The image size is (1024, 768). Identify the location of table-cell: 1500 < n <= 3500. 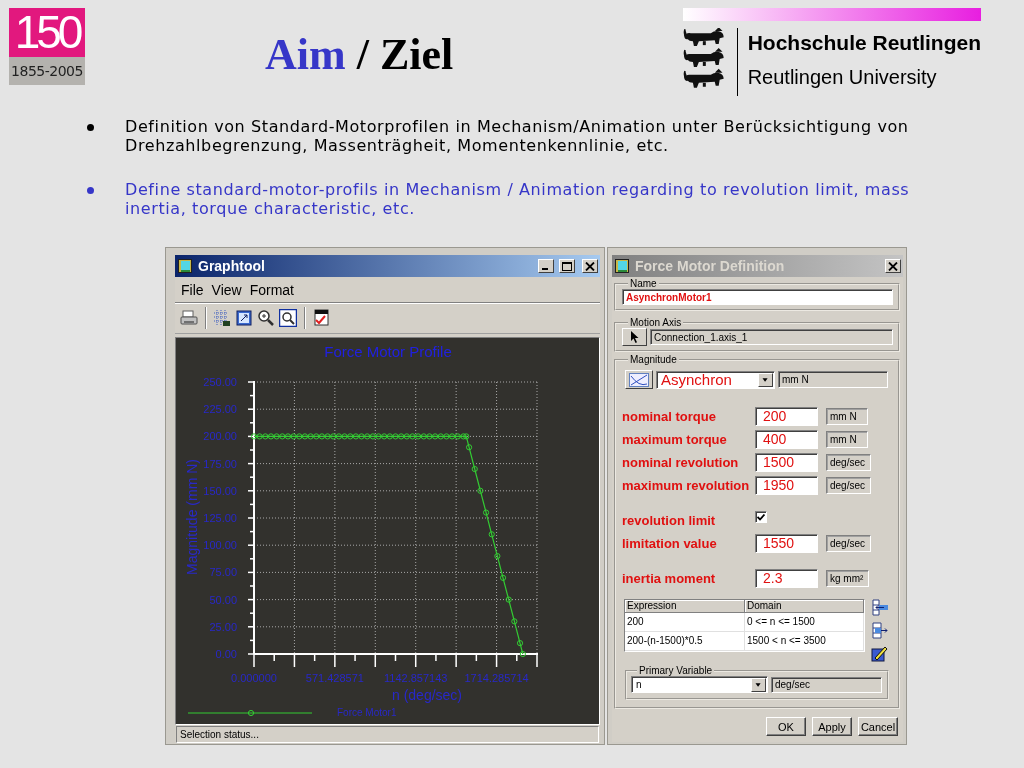
(804, 641).